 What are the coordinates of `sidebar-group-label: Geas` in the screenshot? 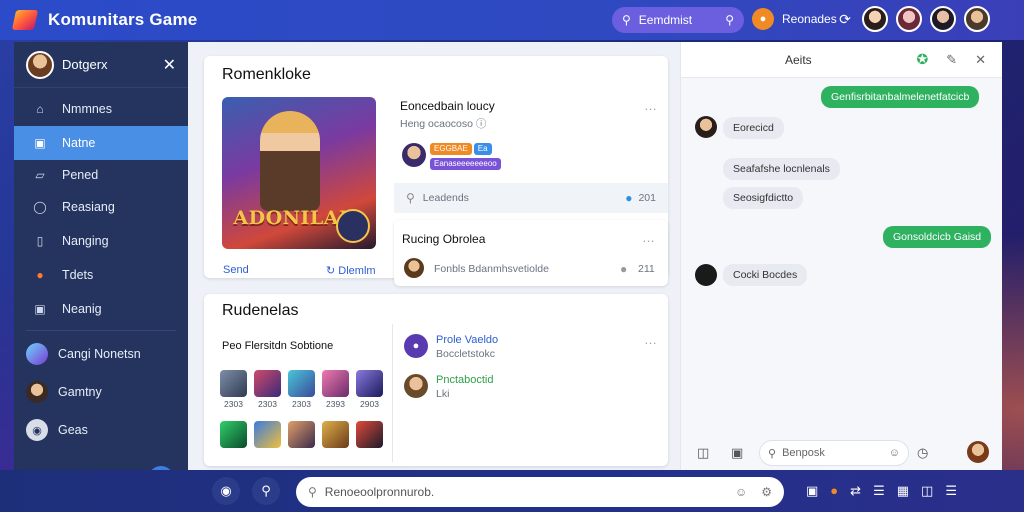 It's located at (73, 430).